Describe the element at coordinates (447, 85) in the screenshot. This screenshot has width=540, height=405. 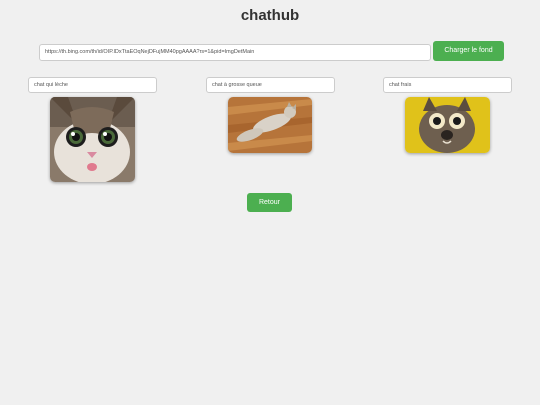
I see `cat-card-3-input` at that location.